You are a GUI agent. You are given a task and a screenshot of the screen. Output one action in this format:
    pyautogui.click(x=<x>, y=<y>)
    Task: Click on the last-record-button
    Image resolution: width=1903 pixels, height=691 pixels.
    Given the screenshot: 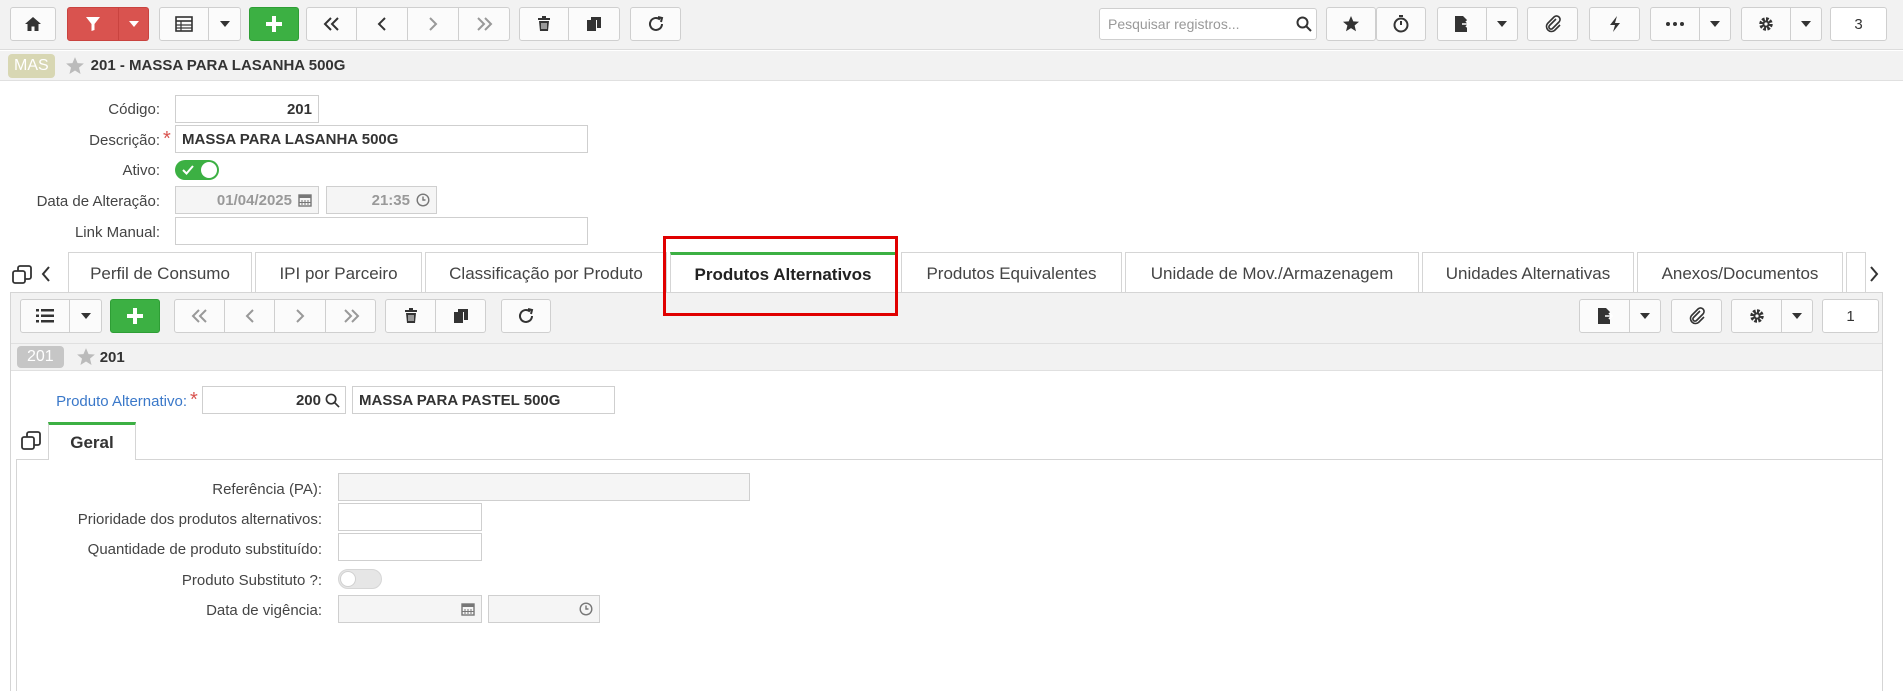 What is the action you would take?
    pyautogui.click(x=484, y=24)
    